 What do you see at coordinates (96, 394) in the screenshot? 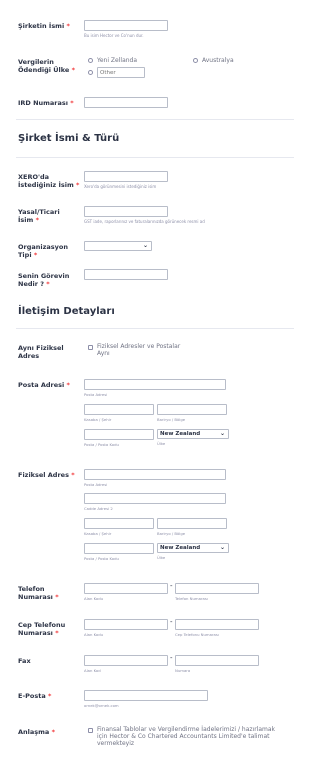
I see `postal-address-sublabel: Posta Adresi` at bounding box center [96, 394].